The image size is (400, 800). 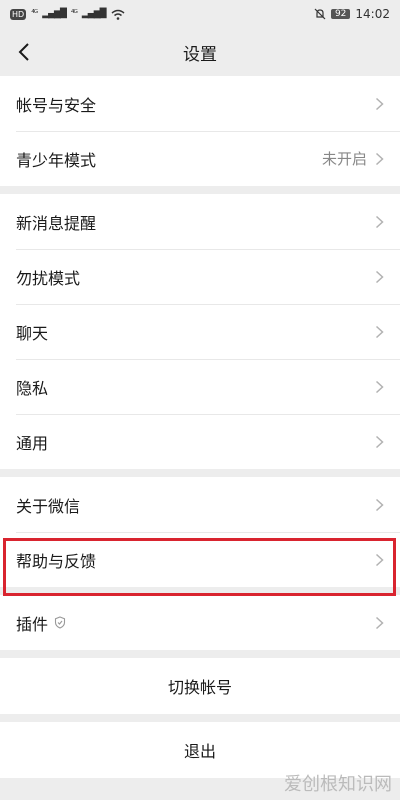 I want to click on page-title: 设置, so click(x=200, y=54).